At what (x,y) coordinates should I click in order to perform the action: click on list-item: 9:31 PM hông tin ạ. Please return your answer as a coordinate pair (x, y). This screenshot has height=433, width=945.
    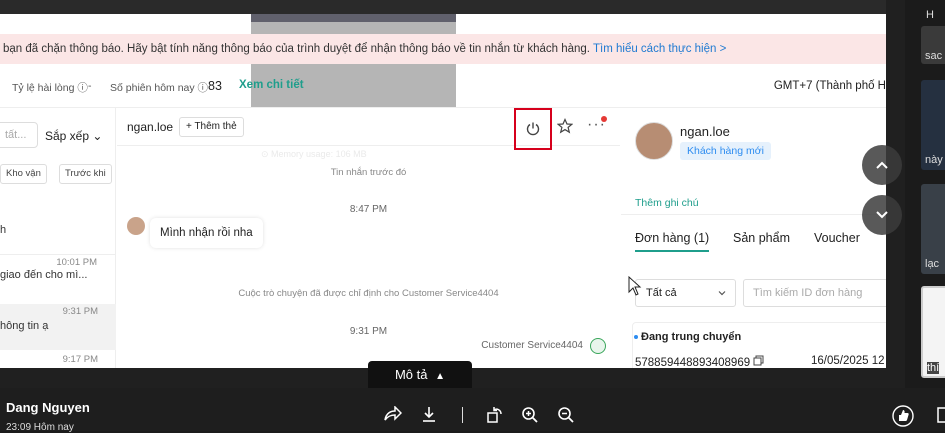
    Looking at the image, I should click on (58, 327).